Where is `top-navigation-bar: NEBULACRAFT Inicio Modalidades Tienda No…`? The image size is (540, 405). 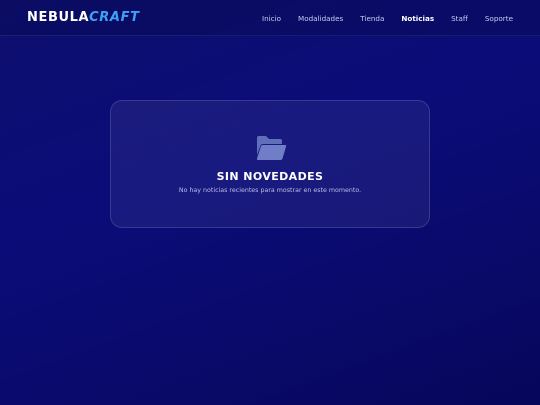
top-navigation-bar: NEBULACRAFT Inicio Modalidades Tienda No… is located at coordinates (270, 18).